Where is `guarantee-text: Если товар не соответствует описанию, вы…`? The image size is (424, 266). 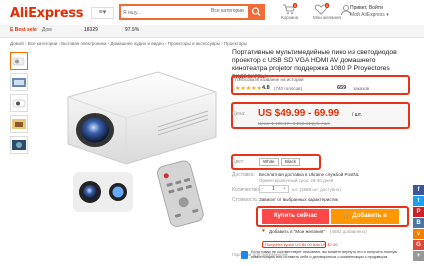 guarantee-text: Если товар не соответствует описанию, вы… is located at coordinates (324, 254).